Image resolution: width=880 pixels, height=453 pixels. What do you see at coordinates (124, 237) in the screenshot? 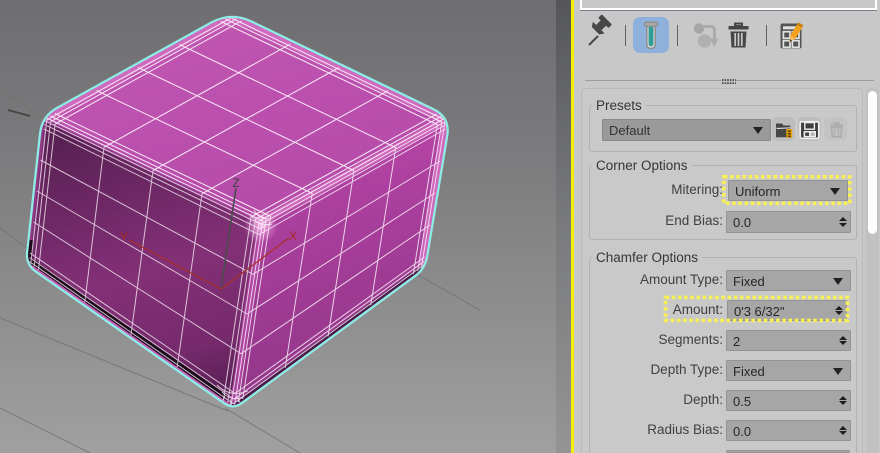
I see `svg-text: Y` at bounding box center [124, 237].